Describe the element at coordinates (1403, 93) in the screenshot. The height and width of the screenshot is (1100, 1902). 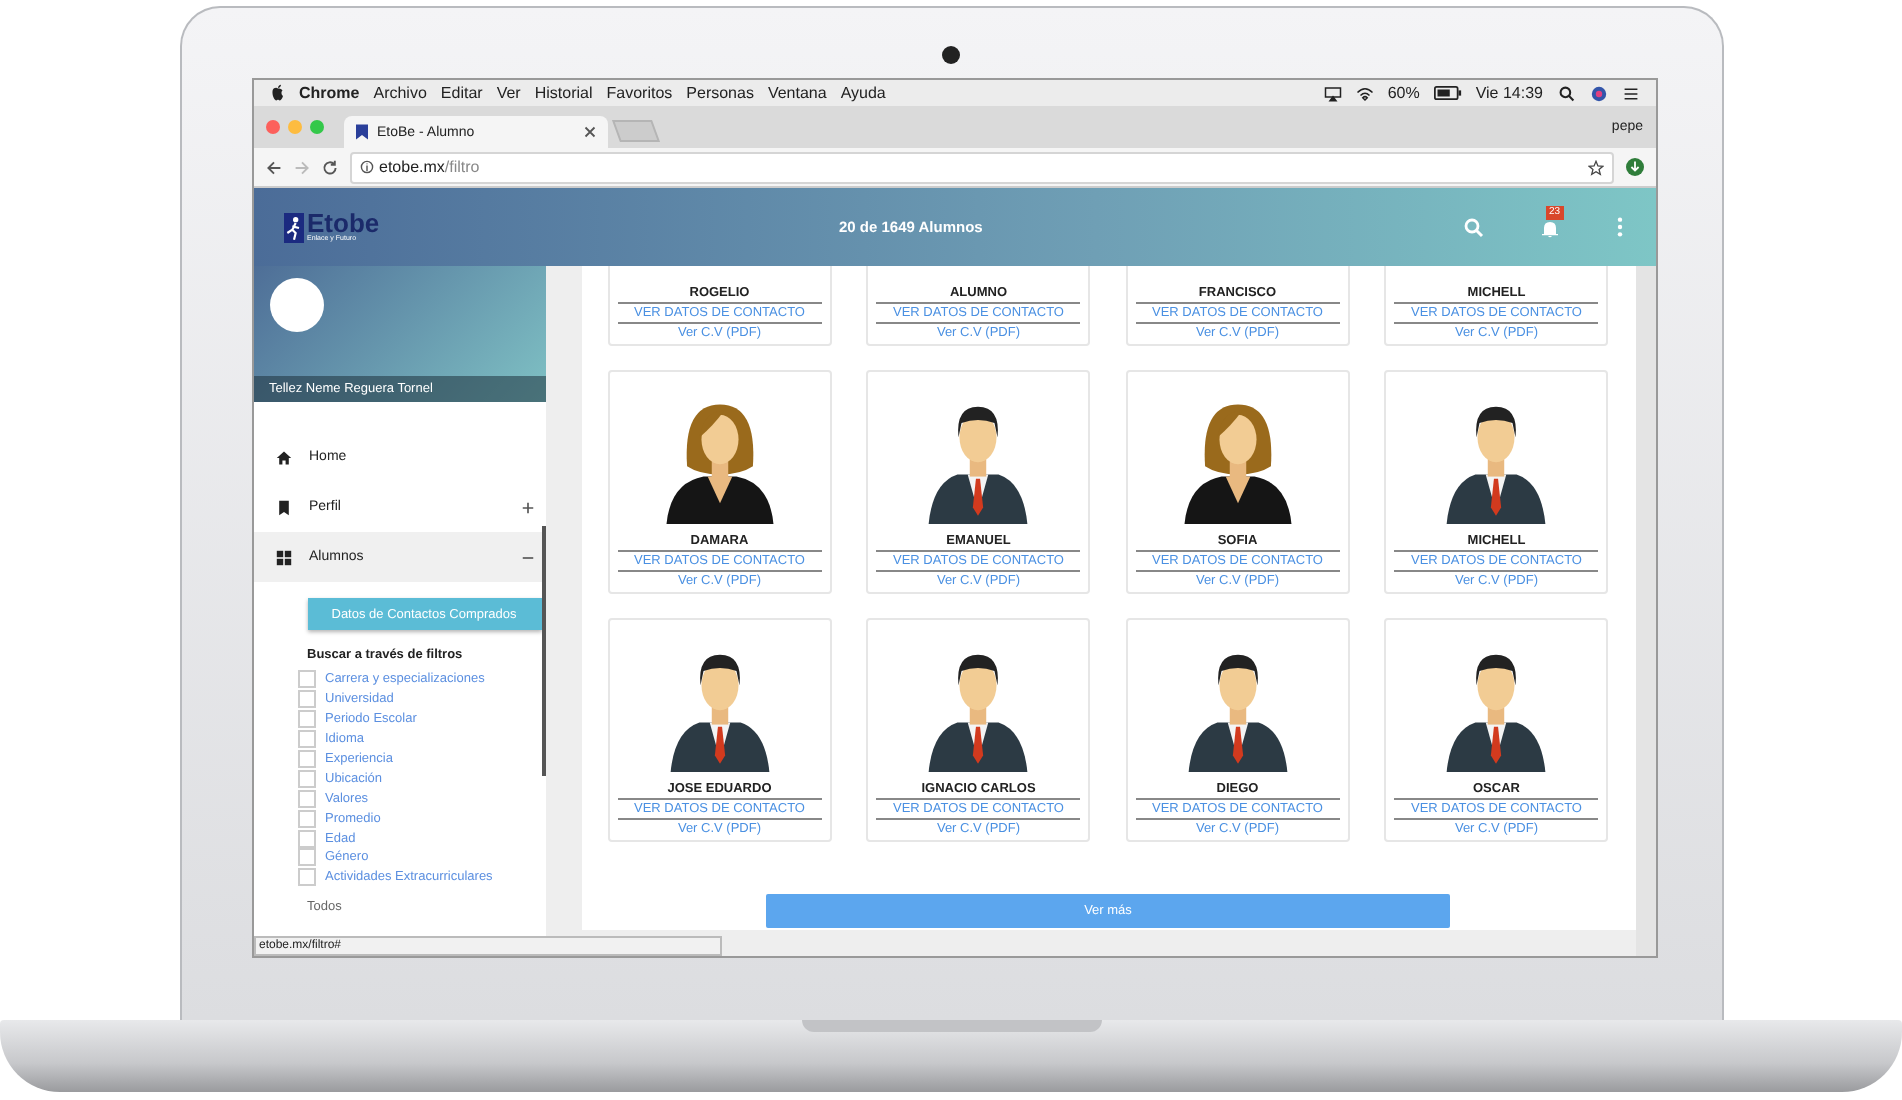
I see `battery-percent: 60%` at that location.